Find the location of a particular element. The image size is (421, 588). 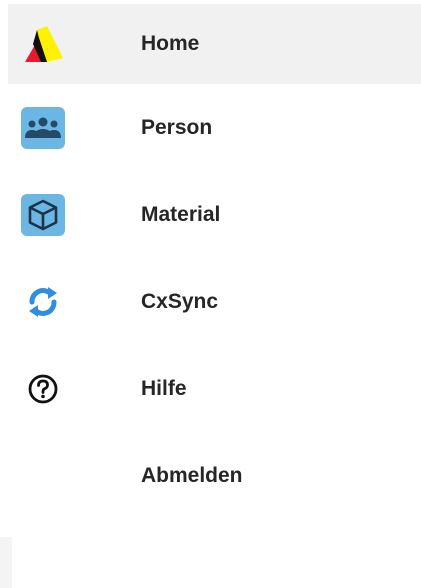

menu-item-person: Person is located at coordinates (214, 127).